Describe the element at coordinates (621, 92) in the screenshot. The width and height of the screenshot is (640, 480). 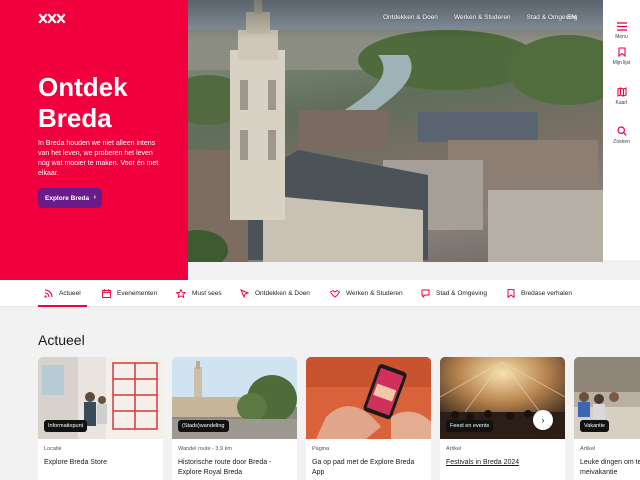
I see `map-icon` at that location.